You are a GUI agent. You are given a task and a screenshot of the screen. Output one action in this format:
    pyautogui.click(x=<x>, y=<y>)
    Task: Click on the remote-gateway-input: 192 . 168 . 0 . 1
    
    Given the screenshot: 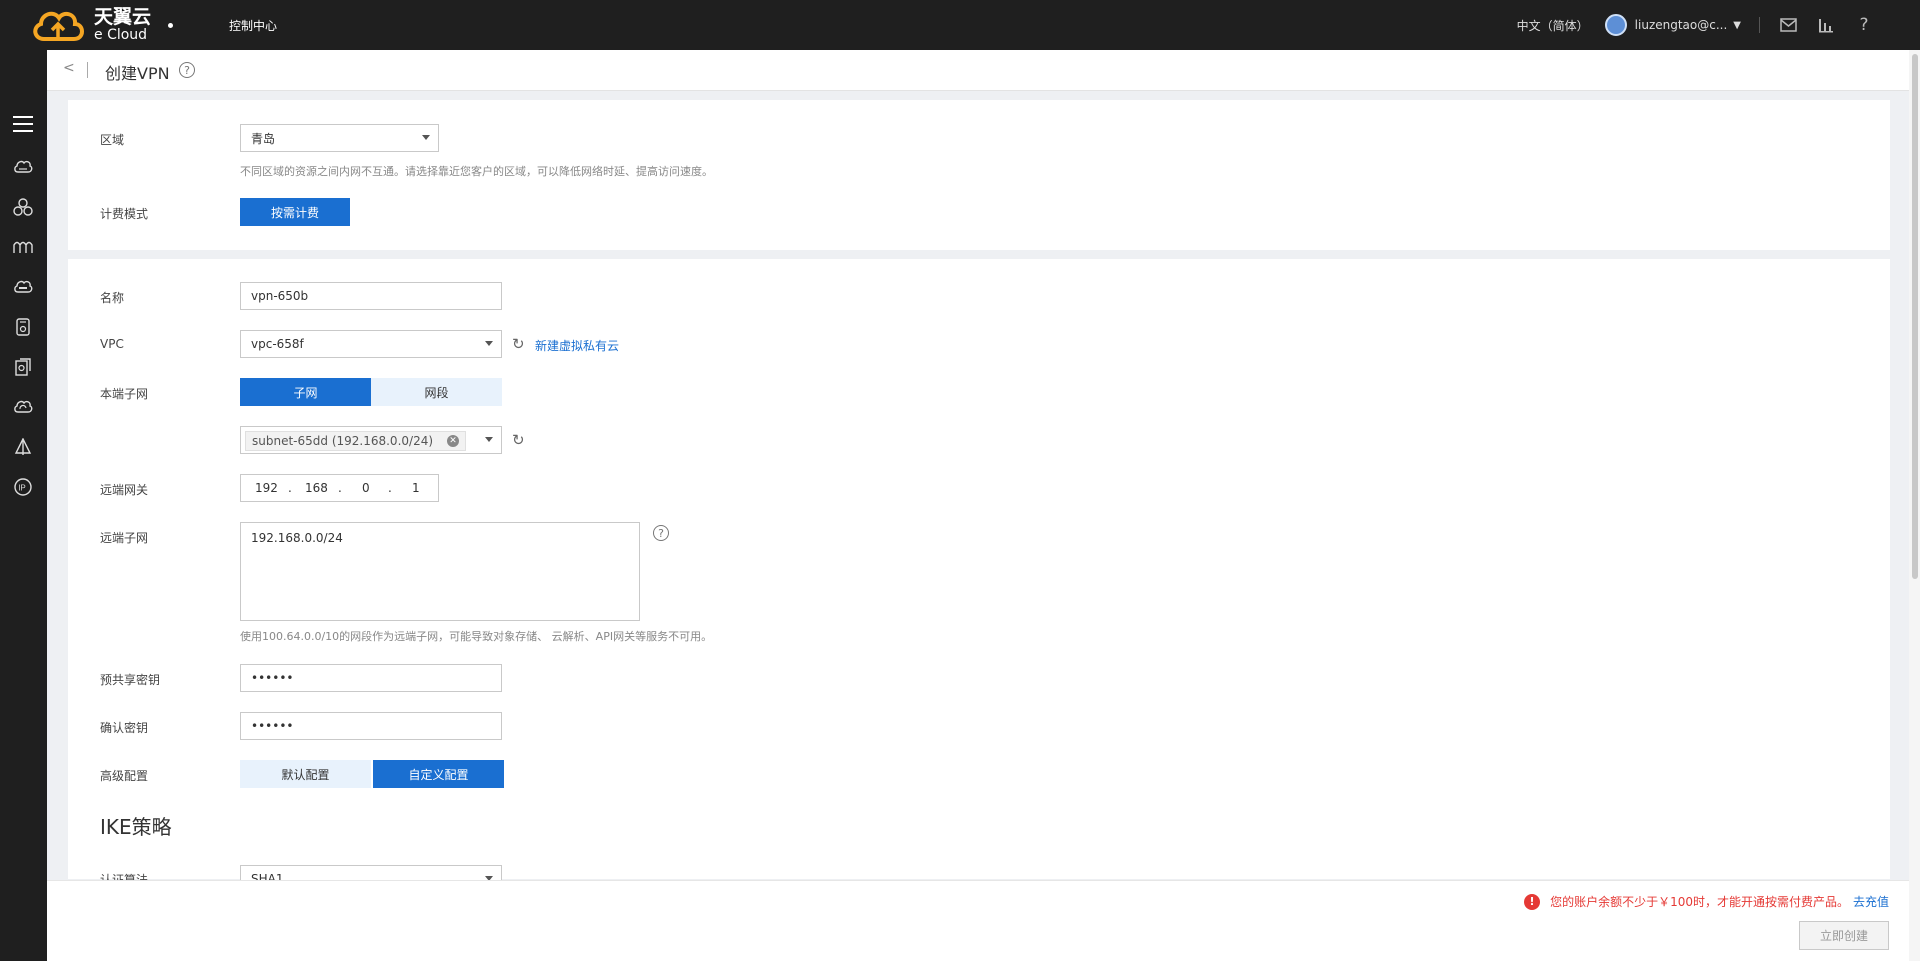 What is the action you would take?
    pyautogui.click(x=339, y=488)
    